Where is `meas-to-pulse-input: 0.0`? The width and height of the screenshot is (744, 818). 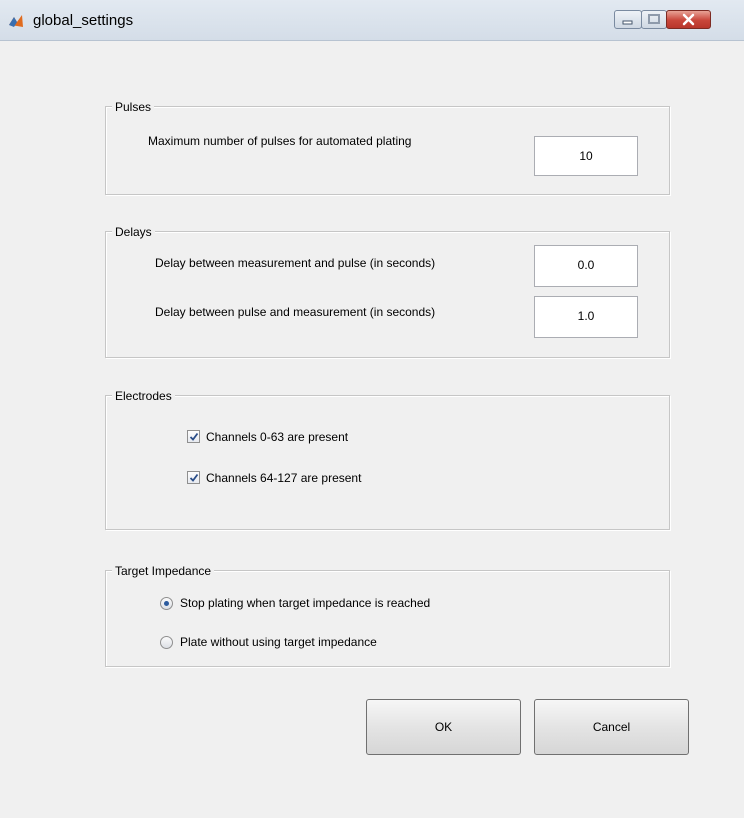 meas-to-pulse-input: 0.0 is located at coordinates (586, 266).